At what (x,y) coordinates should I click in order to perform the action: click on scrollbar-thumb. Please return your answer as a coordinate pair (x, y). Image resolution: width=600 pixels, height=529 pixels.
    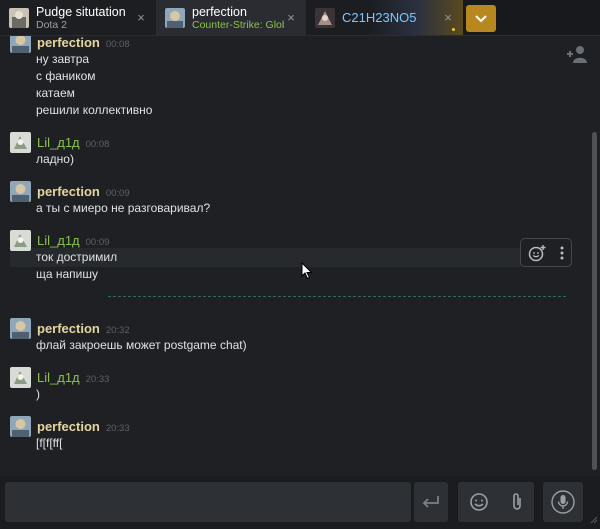
    Looking at the image, I should click on (594, 301).